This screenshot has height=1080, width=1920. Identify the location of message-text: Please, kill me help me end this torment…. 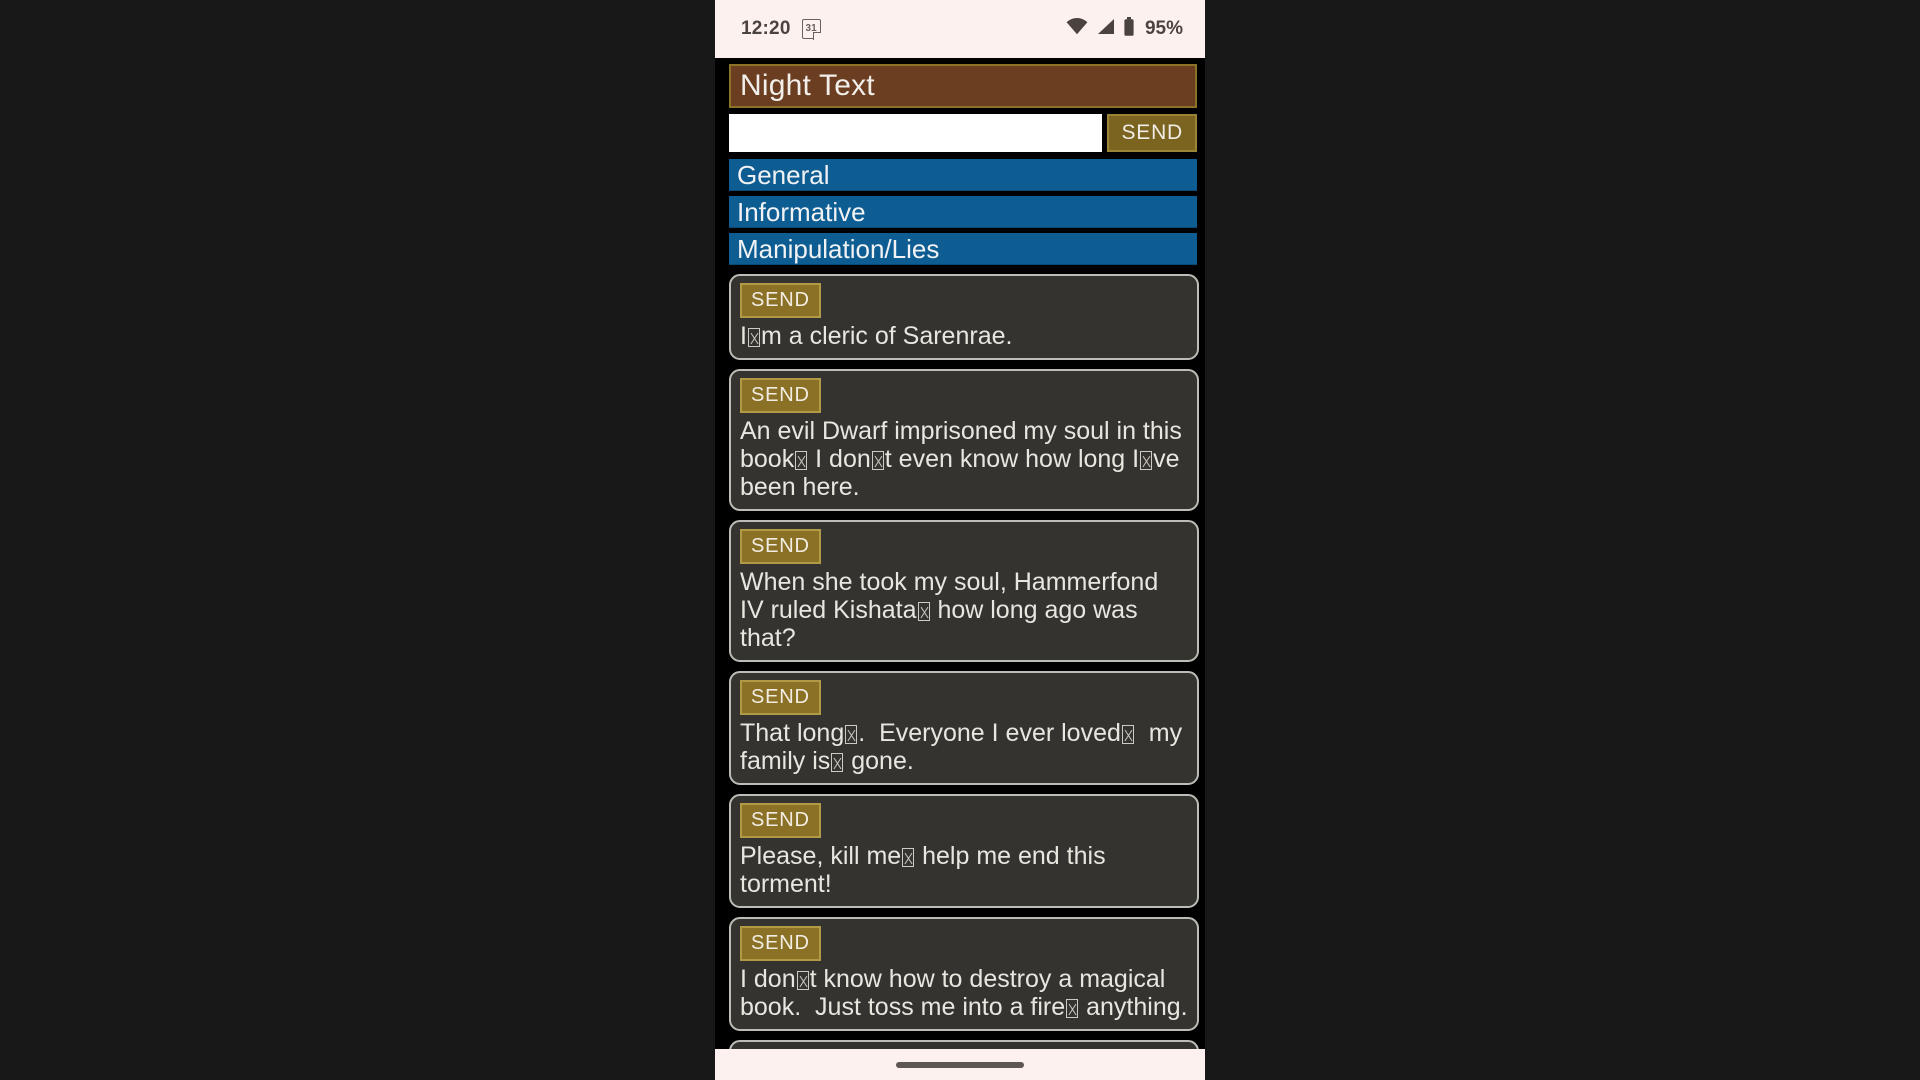
(926, 870).